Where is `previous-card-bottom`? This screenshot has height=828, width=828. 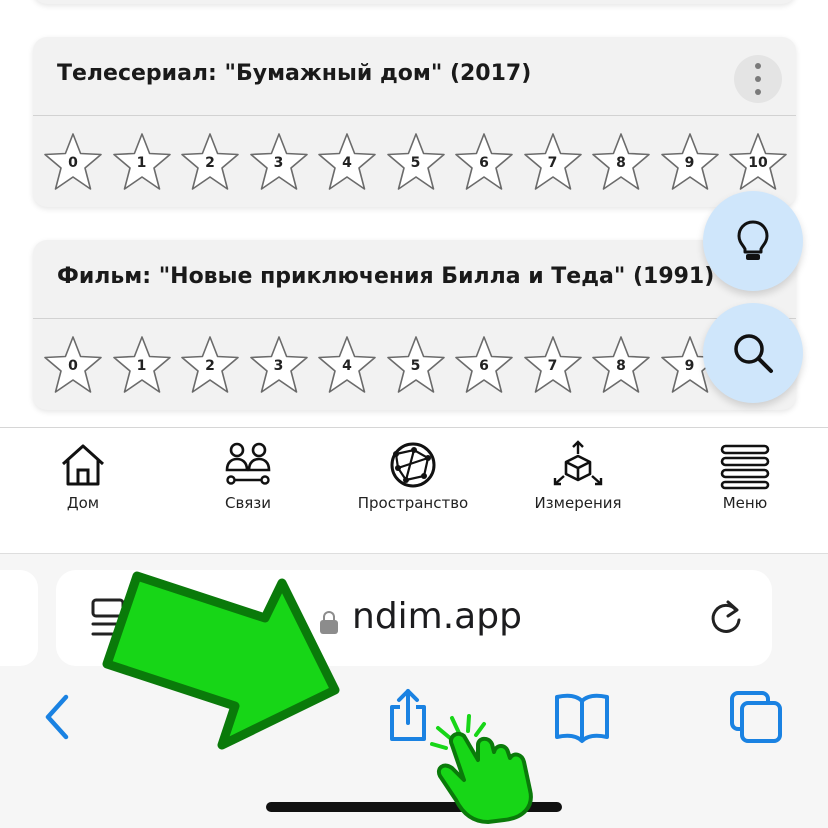 previous-card-bottom is located at coordinates (414, 2).